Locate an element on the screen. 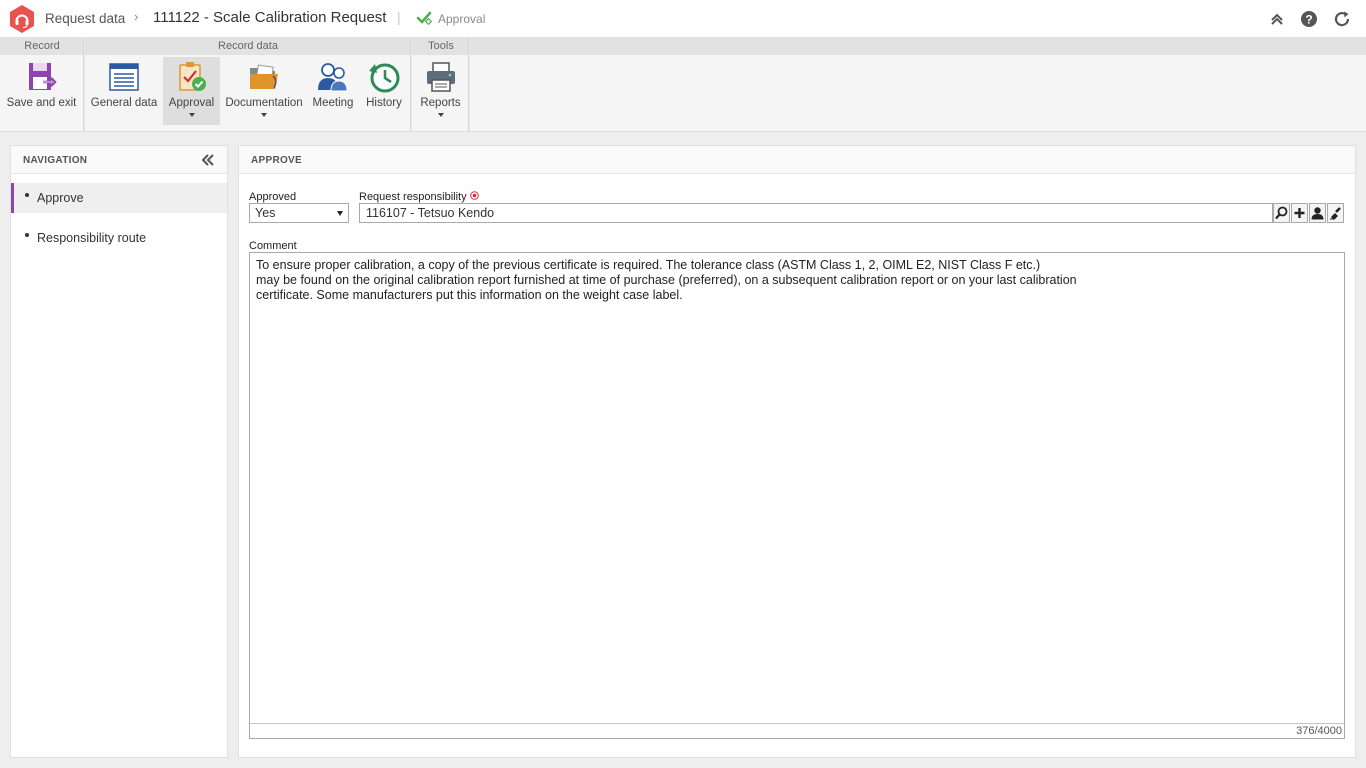 The height and width of the screenshot is (768, 1366). add-button is located at coordinates (1299, 213).